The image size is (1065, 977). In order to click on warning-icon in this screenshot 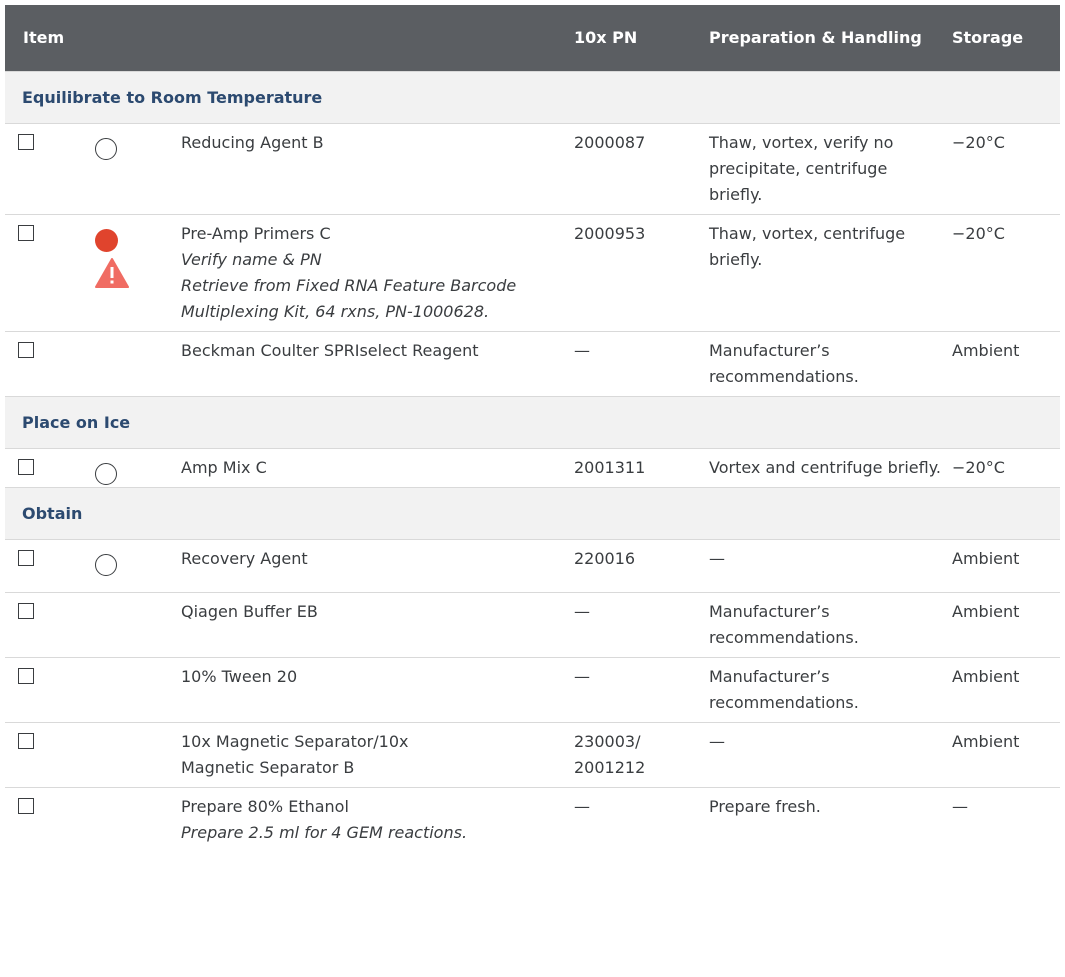, I will do `click(112, 272)`.